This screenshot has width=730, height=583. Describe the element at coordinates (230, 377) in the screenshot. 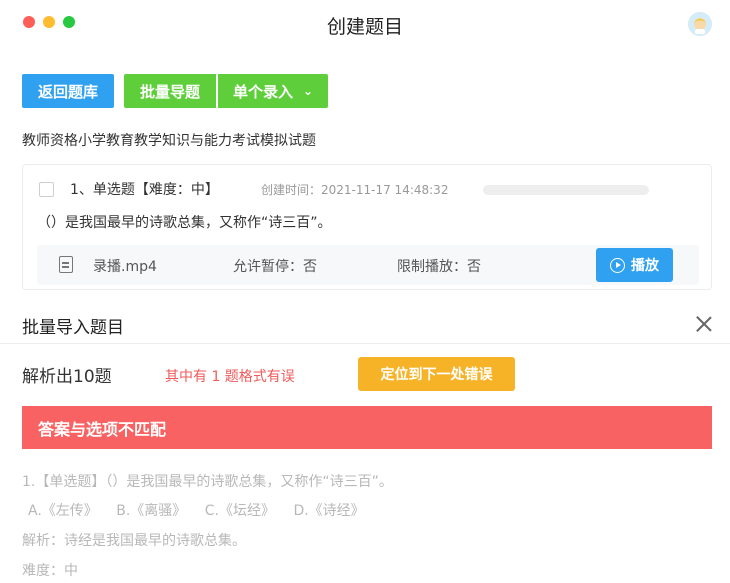

I see `format-error-note: 其中有 1 题格式有误` at that location.